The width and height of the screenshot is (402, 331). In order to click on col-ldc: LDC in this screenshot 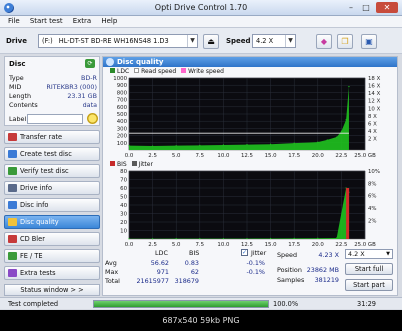, I will do `click(161, 253)`.